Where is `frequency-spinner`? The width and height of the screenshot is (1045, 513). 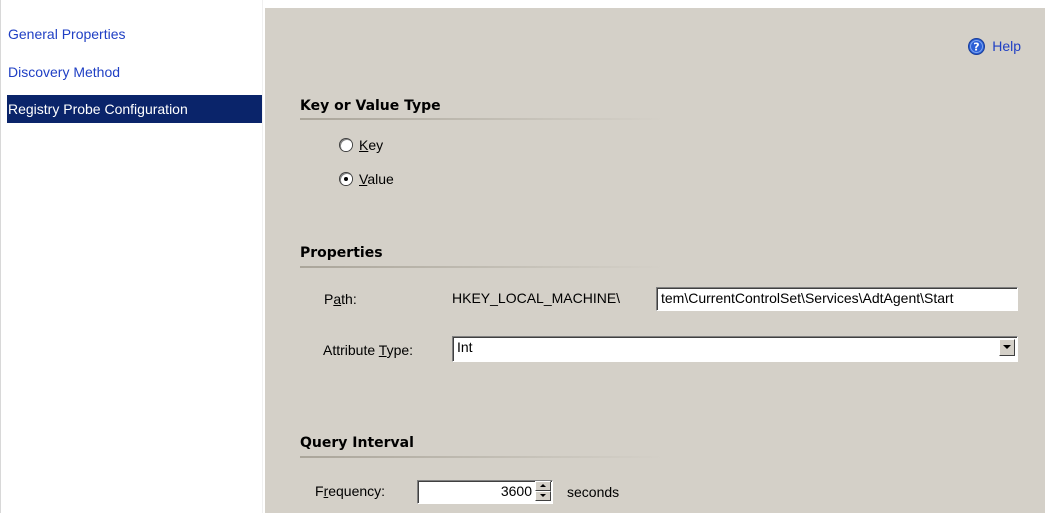
frequency-spinner is located at coordinates (543, 491).